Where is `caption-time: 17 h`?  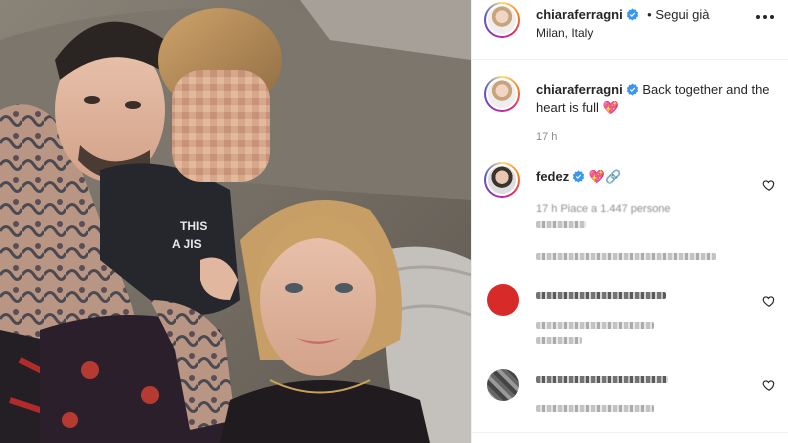 caption-time: 17 h is located at coordinates (546, 137).